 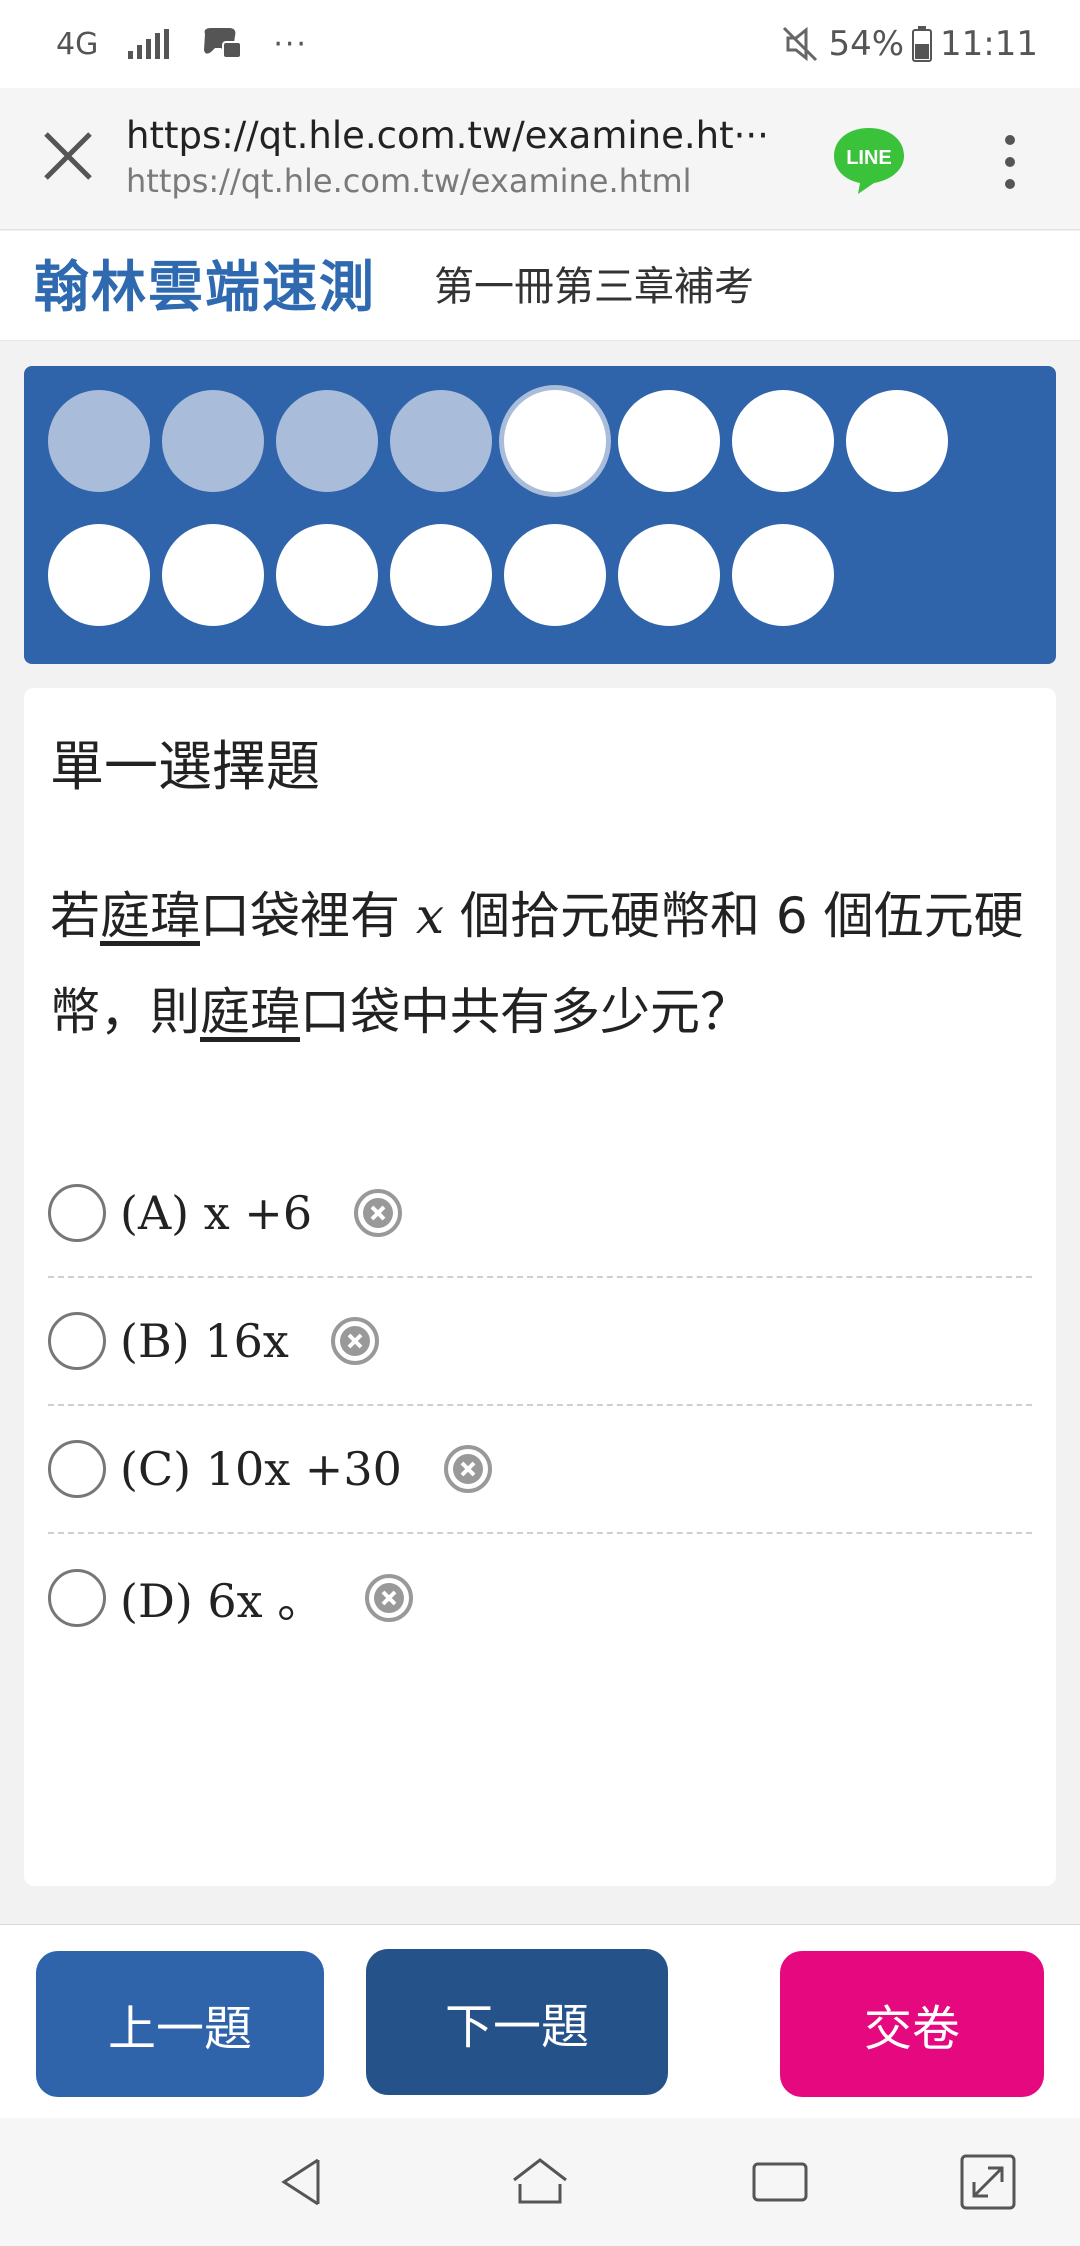 What do you see at coordinates (540, 964) in the screenshot?
I see `question-stem: 若庭瑋口袋裡有 x 個拾元硬幣和 6 個伍元硬幣，則庭瑋口袋中共有多少元？` at bounding box center [540, 964].